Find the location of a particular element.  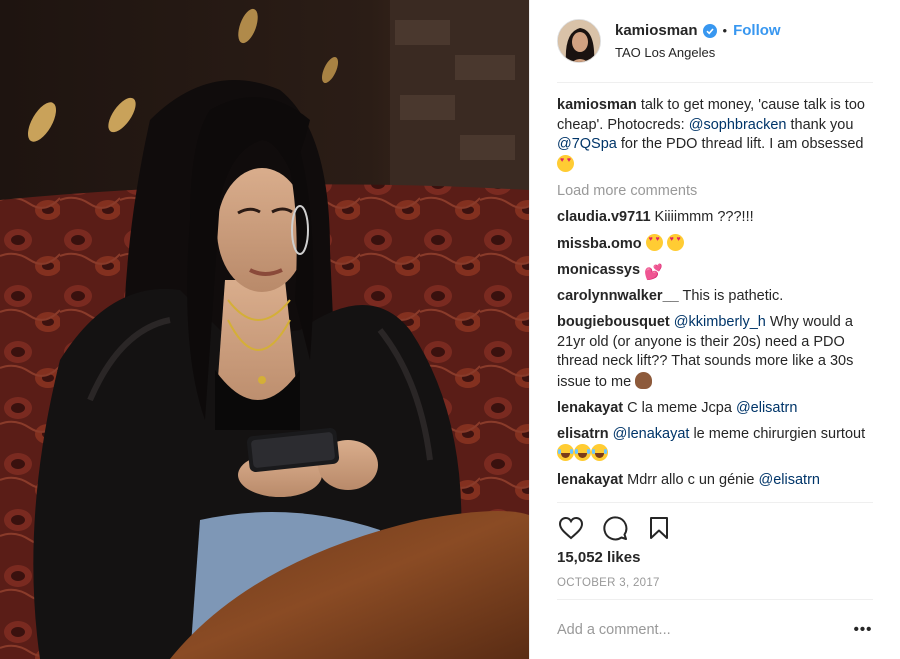

header-row: kamiosman • Follow is located at coordinates (698, 30).